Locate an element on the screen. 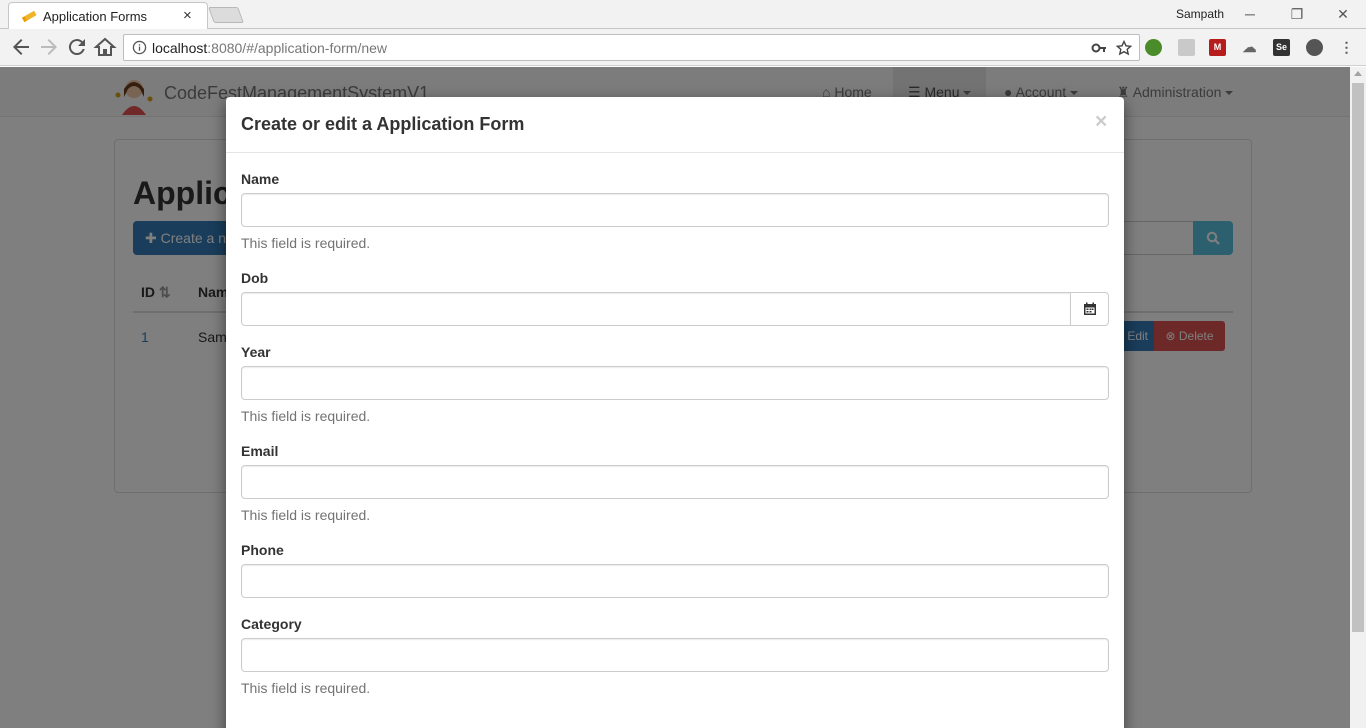 The width and height of the screenshot is (1366, 728). calendar-icon is located at coordinates (1090, 308).